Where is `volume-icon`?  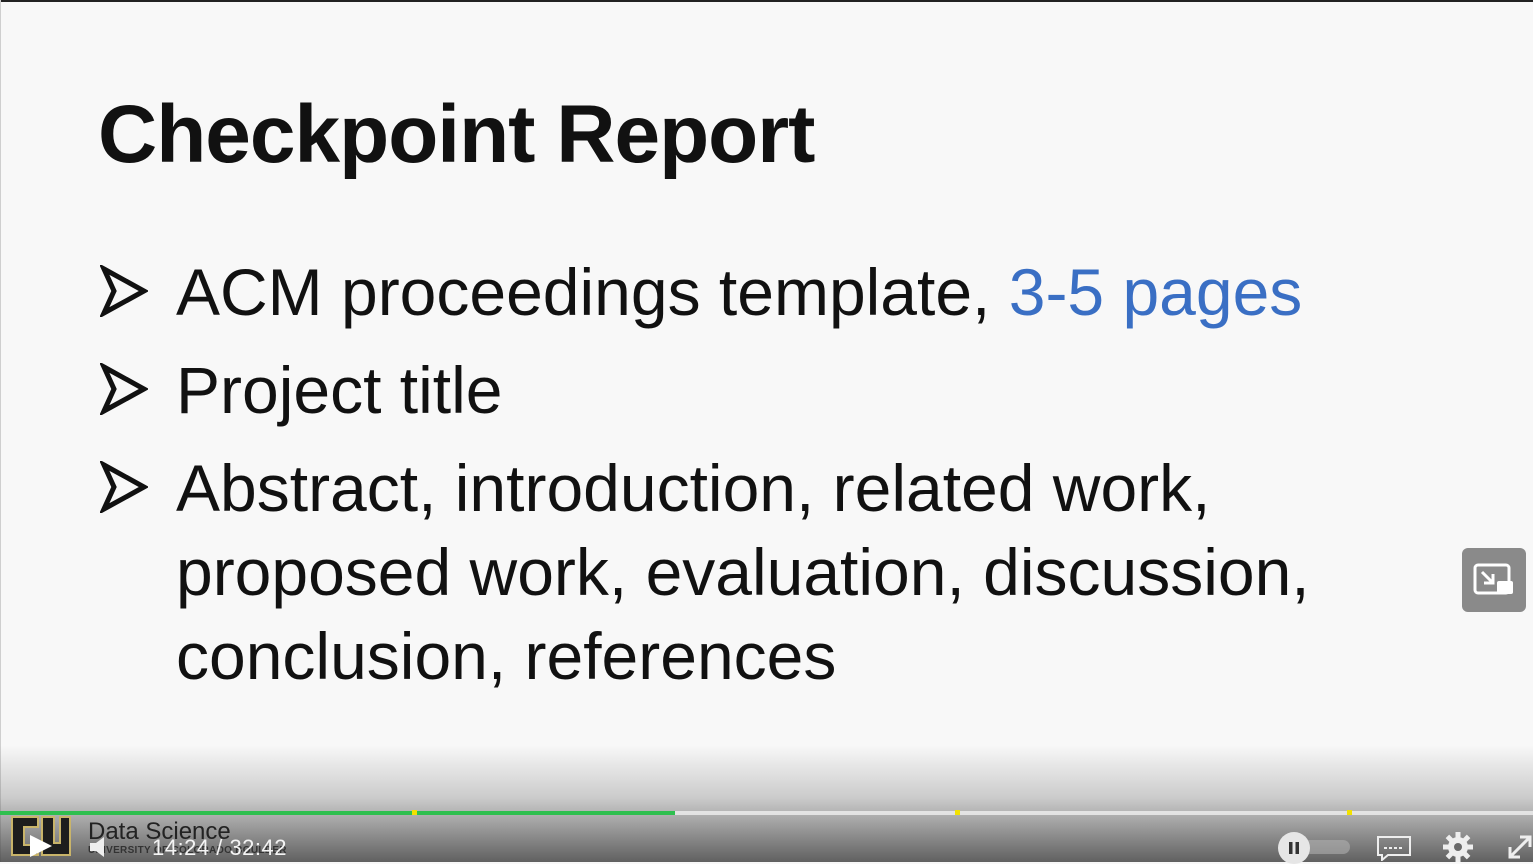
volume-icon is located at coordinates (98, 847).